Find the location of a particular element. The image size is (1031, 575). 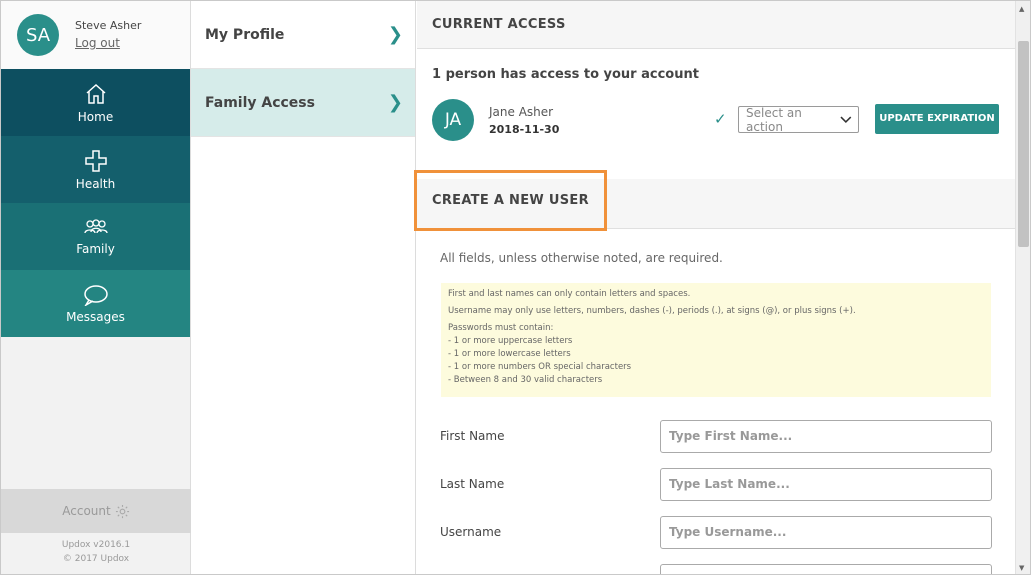

action-select-placeholder: Select an action is located at coordinates (774, 119).